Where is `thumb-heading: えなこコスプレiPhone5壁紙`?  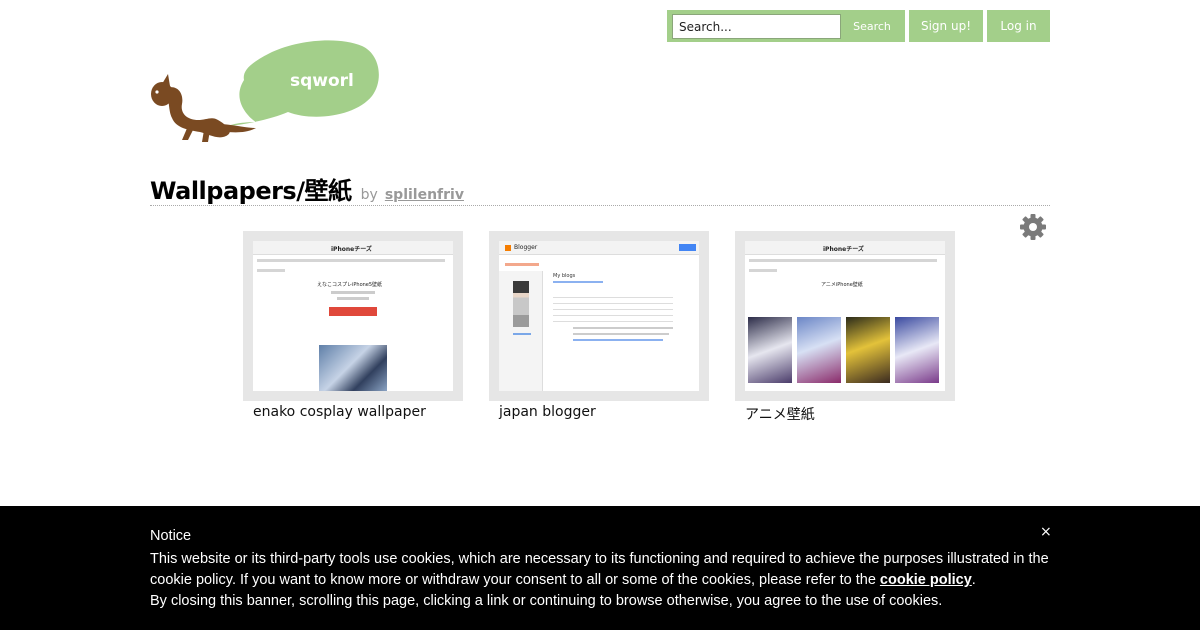
thumb-heading: えなこコスプレiPhone5壁紙 is located at coordinates (350, 285).